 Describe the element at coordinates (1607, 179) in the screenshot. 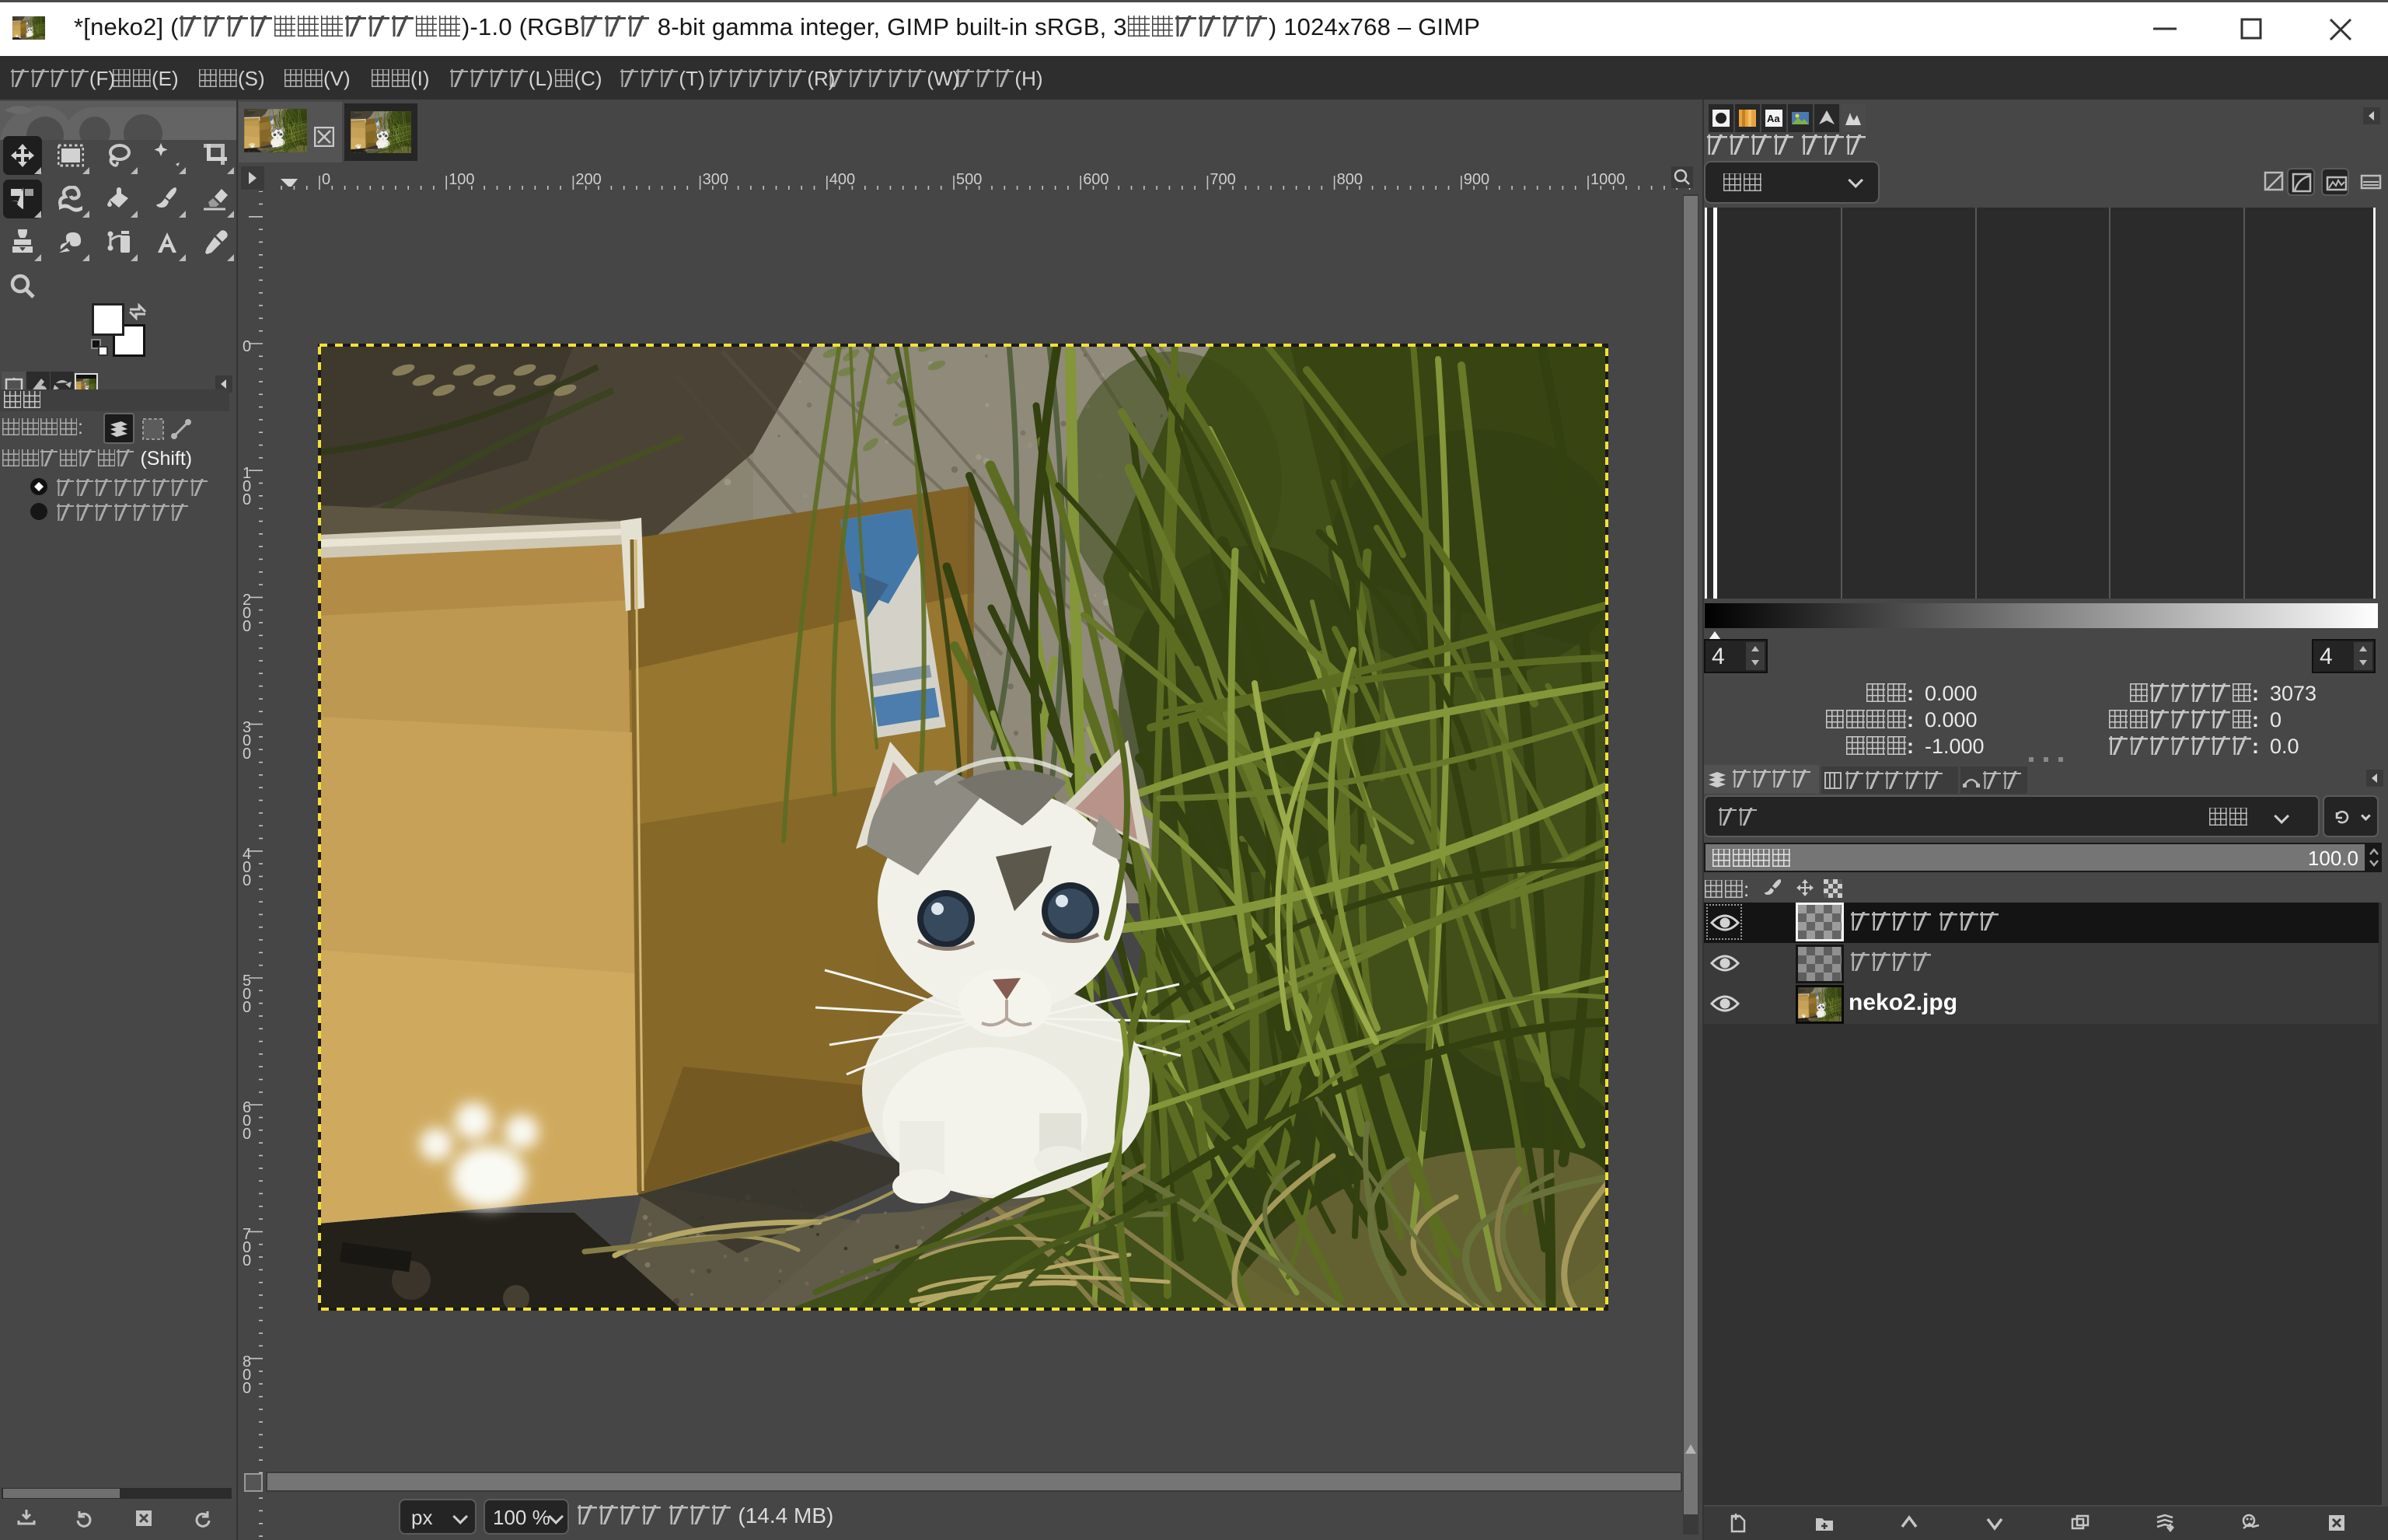

I see `svg-text: 1000` at that location.